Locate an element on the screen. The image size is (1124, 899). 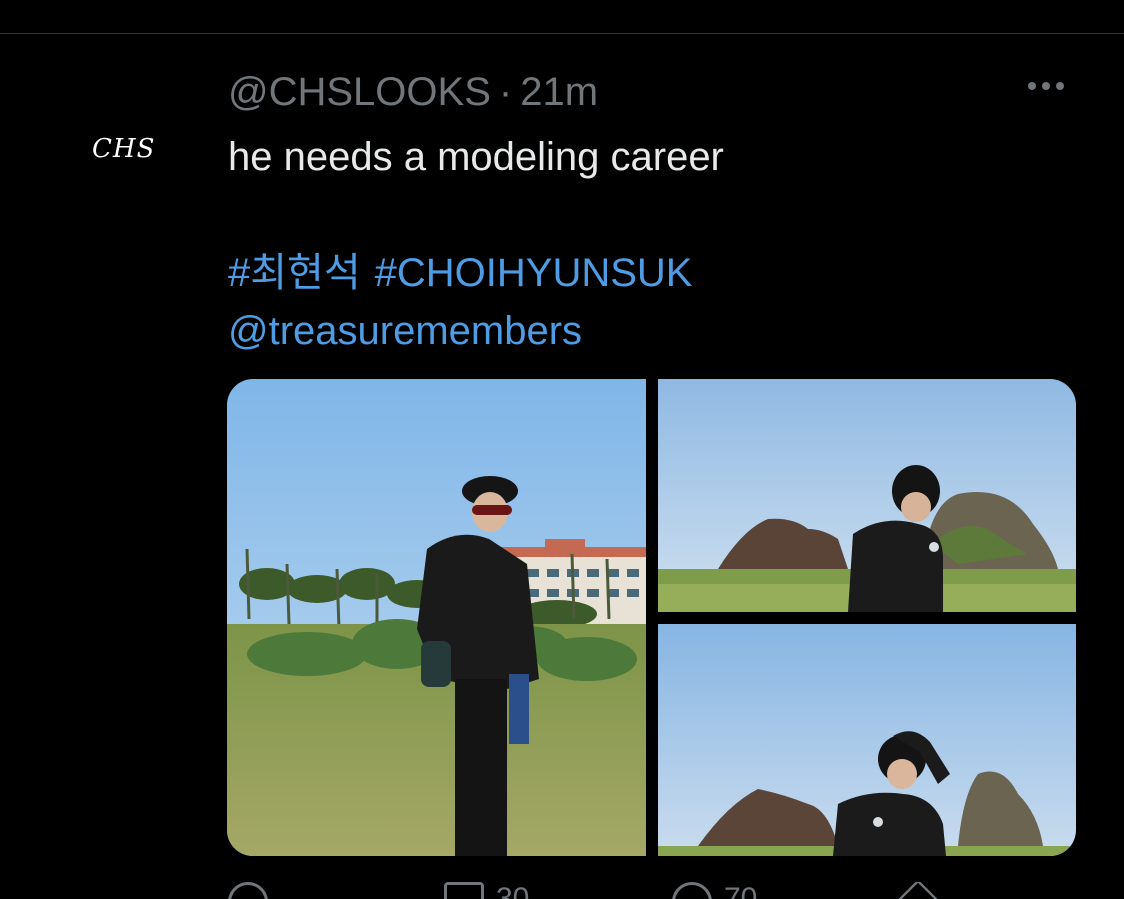
user-handle: @CHSLOOKS is located at coordinates (359, 92).